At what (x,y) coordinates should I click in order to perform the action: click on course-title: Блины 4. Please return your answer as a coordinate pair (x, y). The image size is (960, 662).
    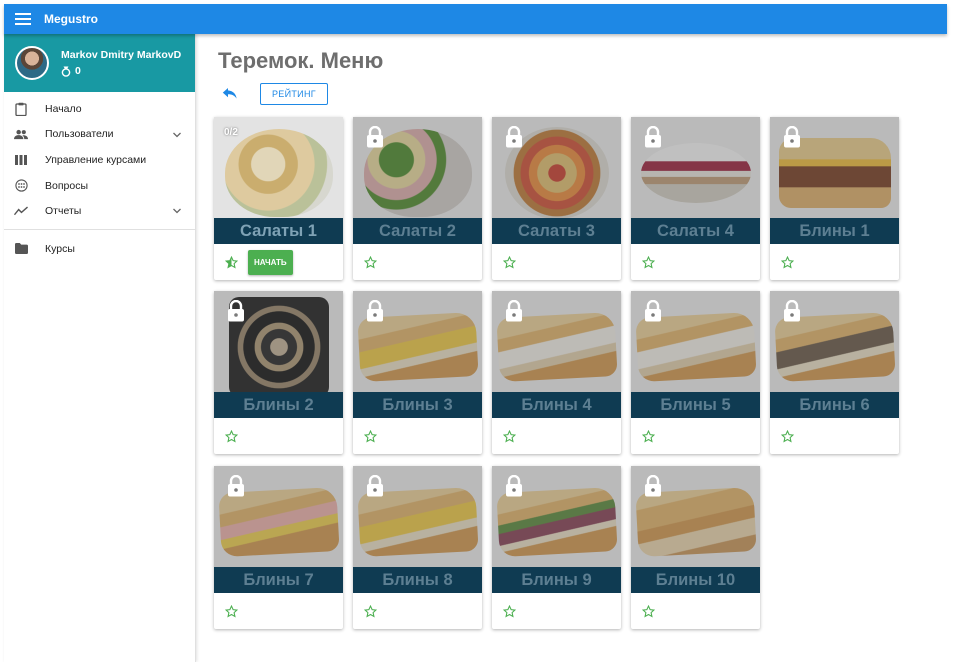
    Looking at the image, I should click on (556, 405).